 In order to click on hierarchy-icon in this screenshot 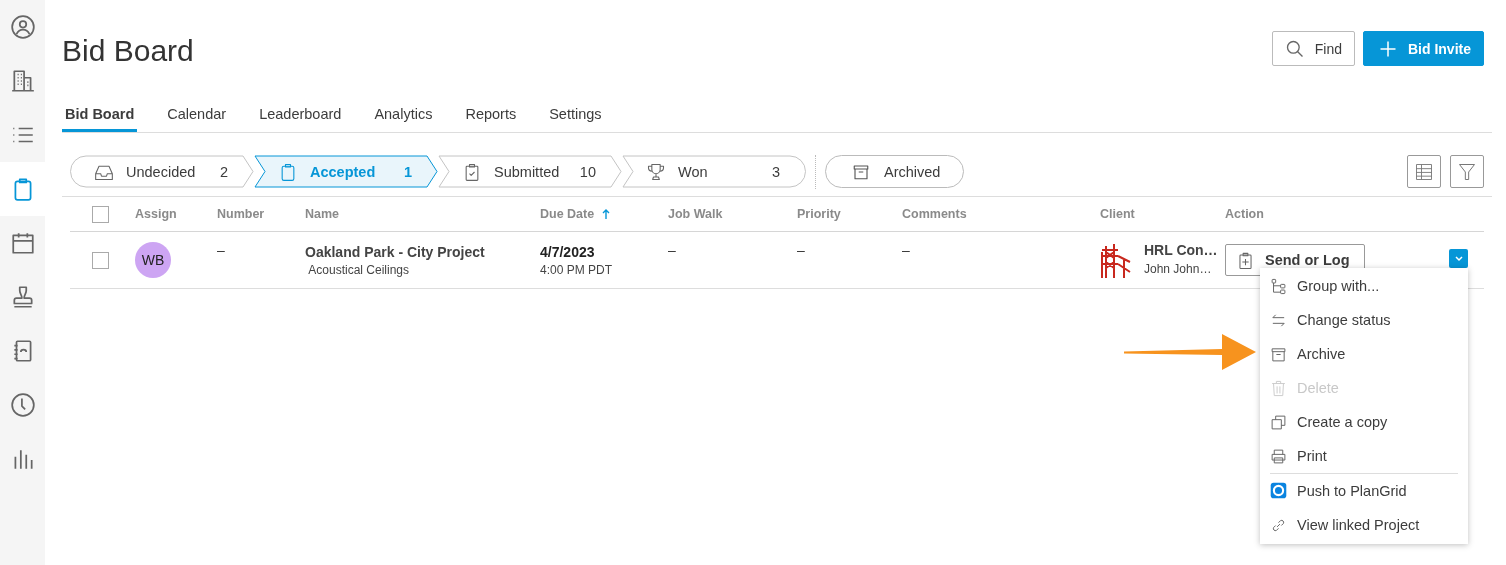, I will do `click(1278, 286)`.